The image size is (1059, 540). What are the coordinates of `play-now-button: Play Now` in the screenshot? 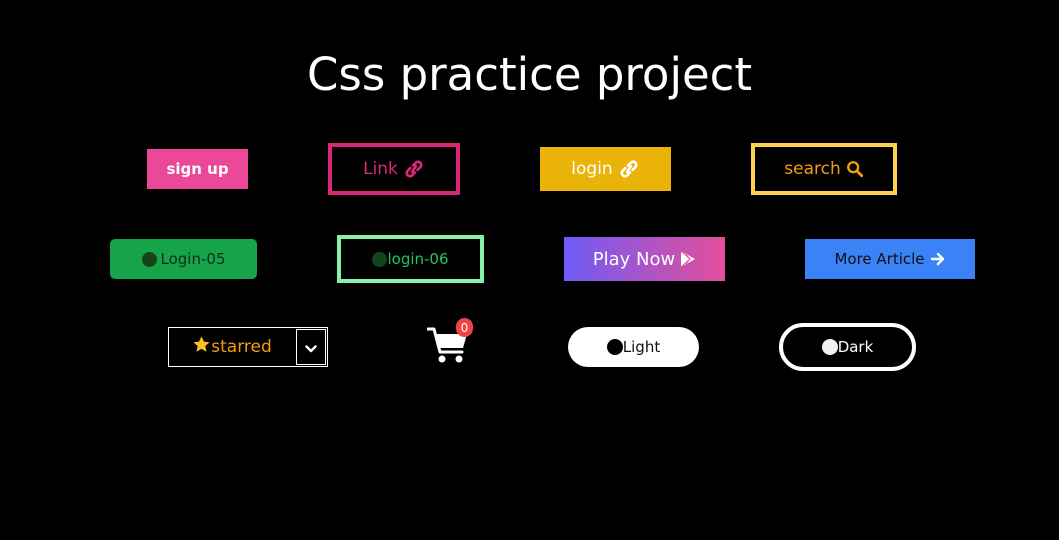 It's located at (644, 259).